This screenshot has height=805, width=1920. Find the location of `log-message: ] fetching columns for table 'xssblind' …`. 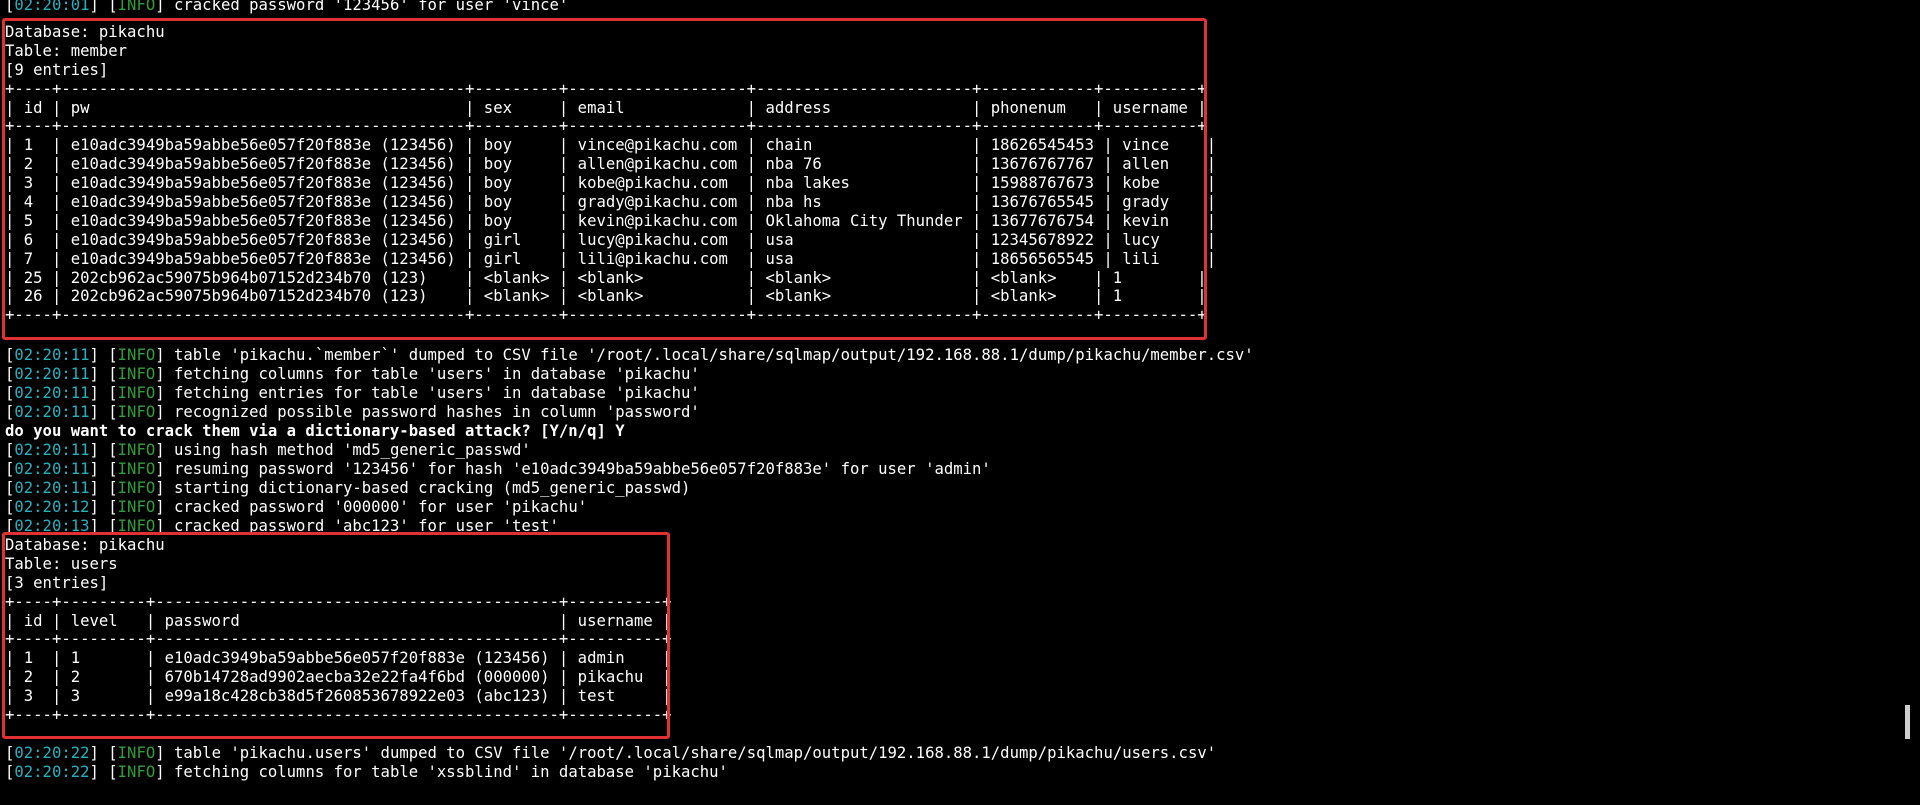

log-message: ] fetching columns for table 'xssblind' … is located at coordinates (441, 771).